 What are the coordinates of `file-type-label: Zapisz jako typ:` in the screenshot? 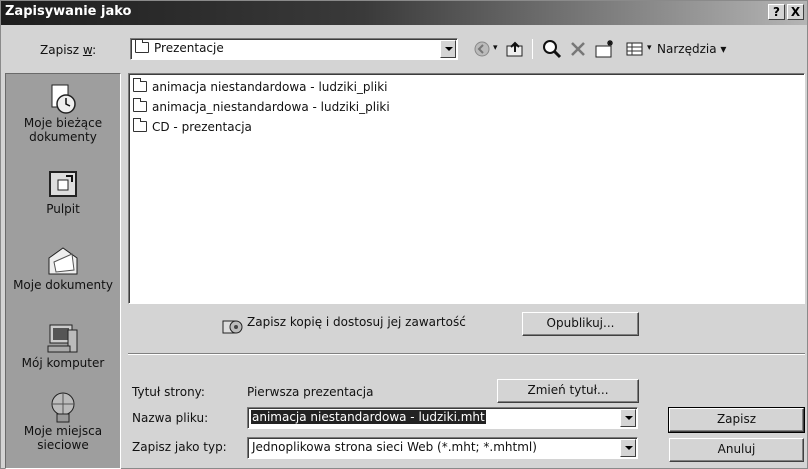 It's located at (179, 447).